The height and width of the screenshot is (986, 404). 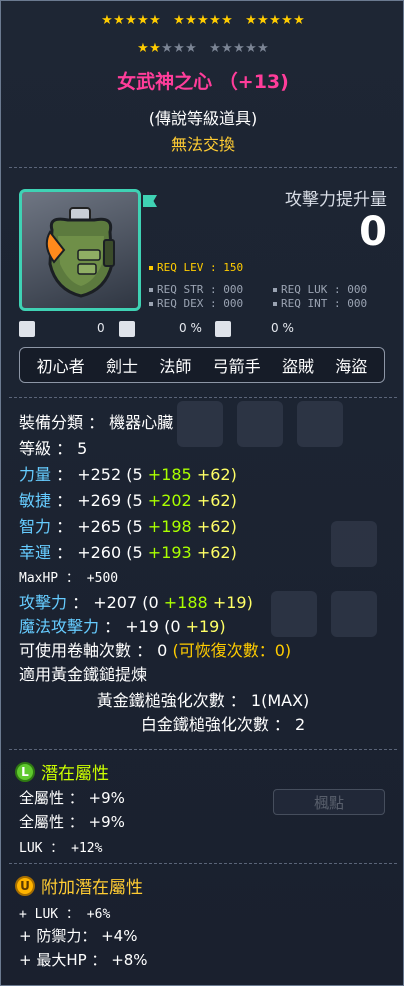 What do you see at coordinates (53, 448) in the screenshot?
I see `equip-level: 等級 ： 5` at bounding box center [53, 448].